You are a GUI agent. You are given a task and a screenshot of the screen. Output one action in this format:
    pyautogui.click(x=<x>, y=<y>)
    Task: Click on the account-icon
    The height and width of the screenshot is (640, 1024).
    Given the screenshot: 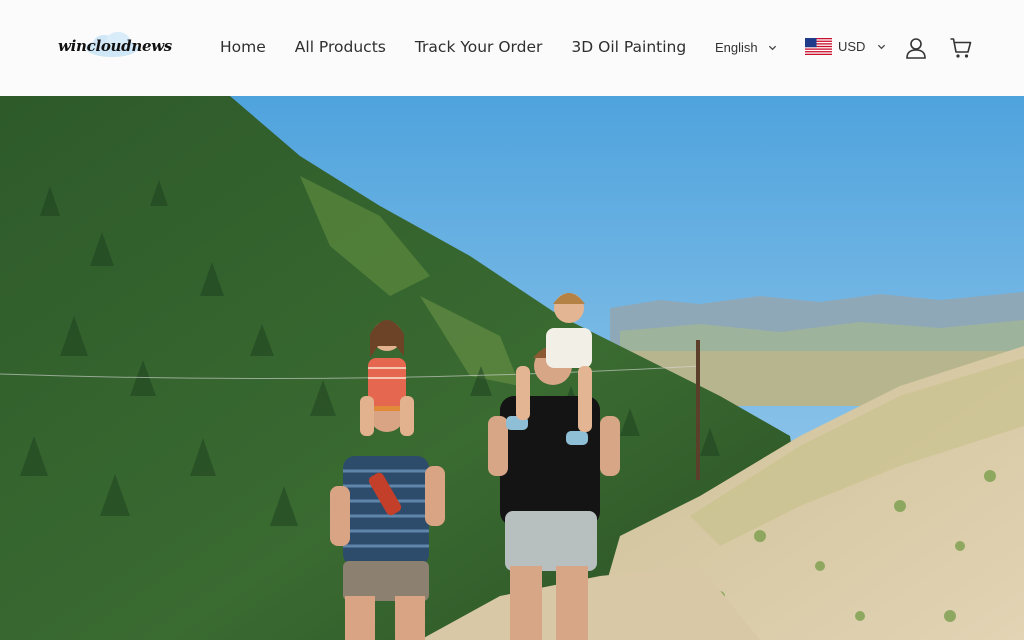 What is the action you would take?
    pyautogui.click(x=916, y=48)
    